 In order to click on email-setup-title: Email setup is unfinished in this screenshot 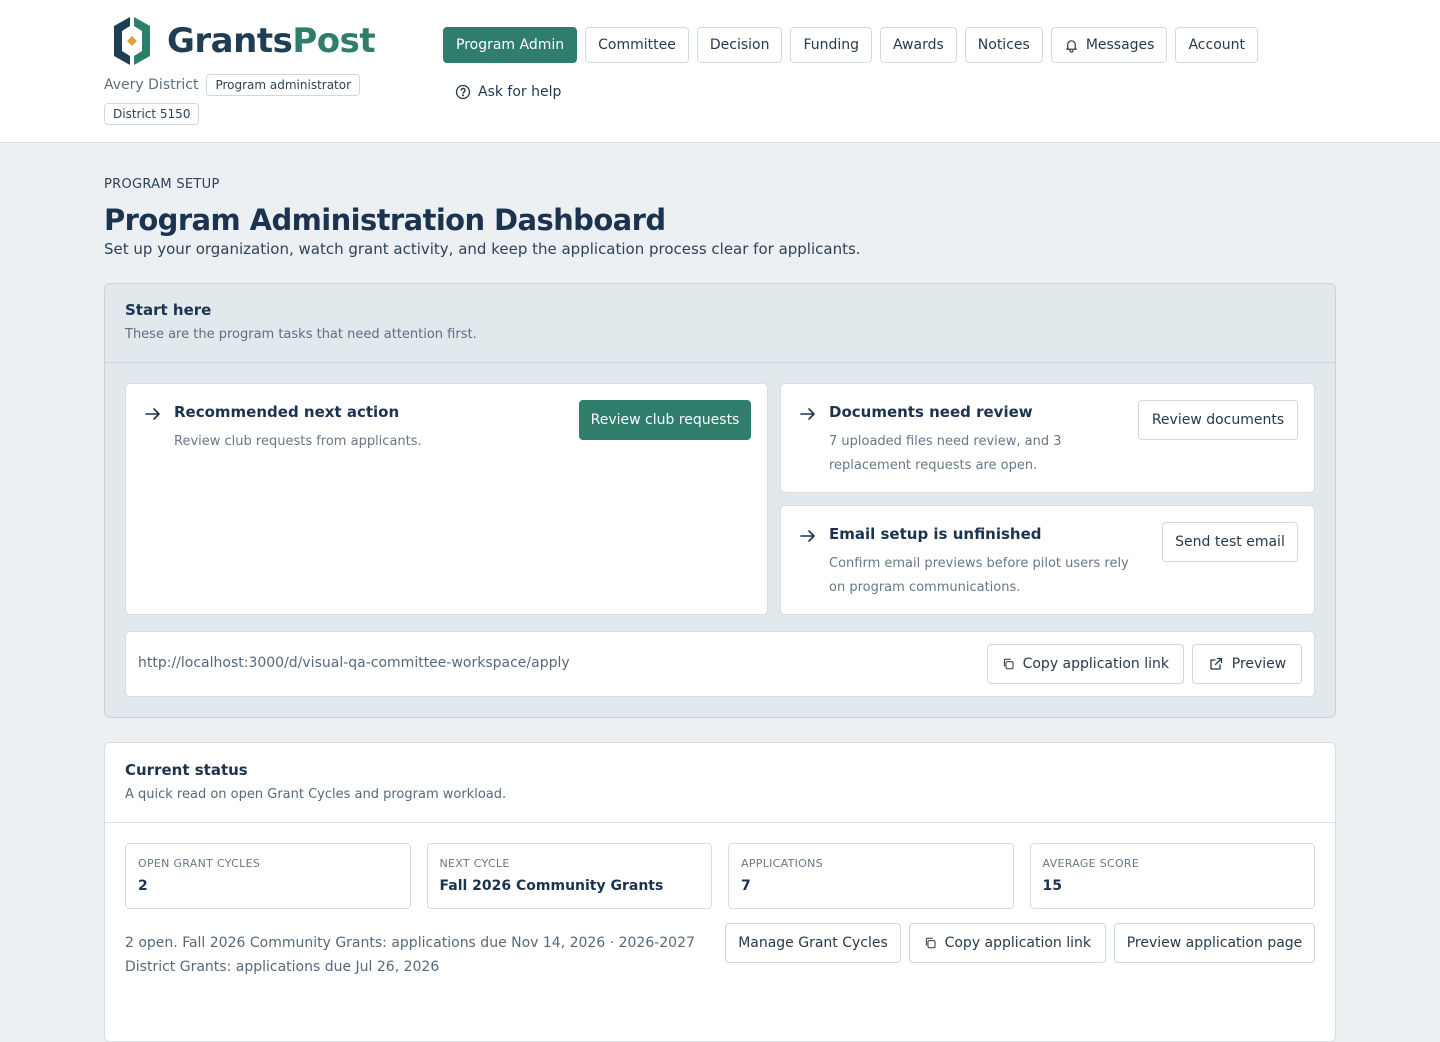, I will do `click(935, 534)`.